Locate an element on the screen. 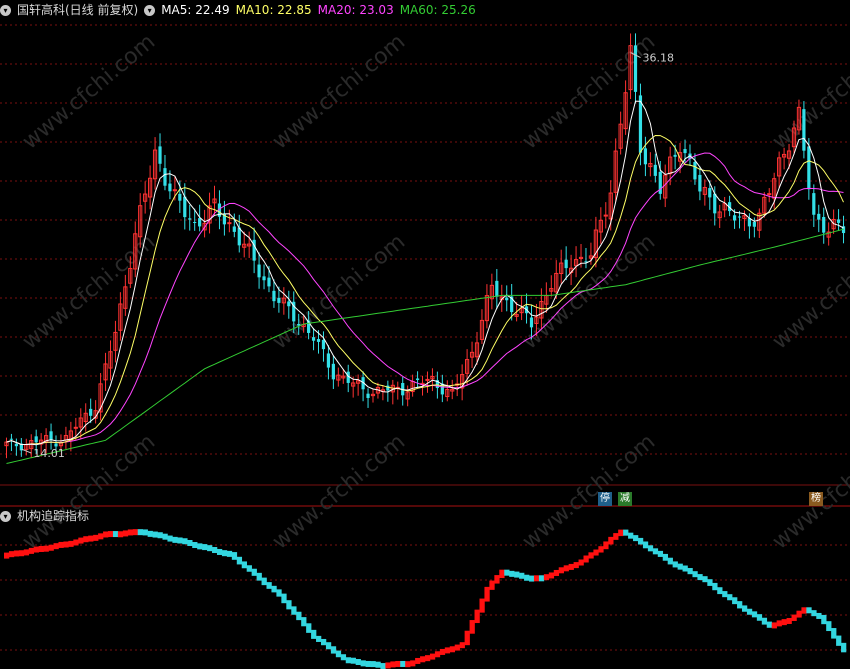 Image resolution: width=850 pixels, height=669 pixels. settings-circle-icon: ▾ is located at coordinates (150, 10).